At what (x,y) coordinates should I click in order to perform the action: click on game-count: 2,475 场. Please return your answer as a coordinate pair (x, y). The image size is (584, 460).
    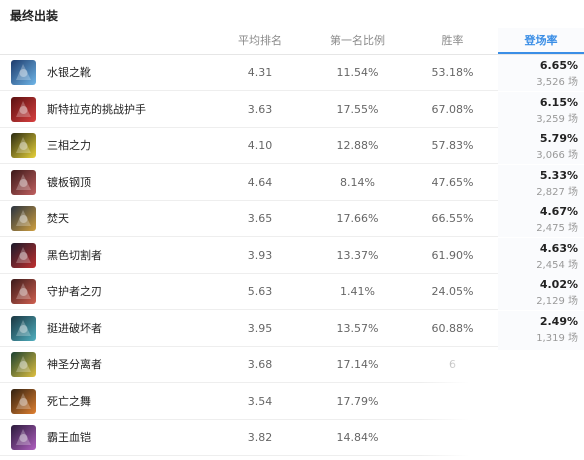
    Looking at the image, I should click on (557, 228).